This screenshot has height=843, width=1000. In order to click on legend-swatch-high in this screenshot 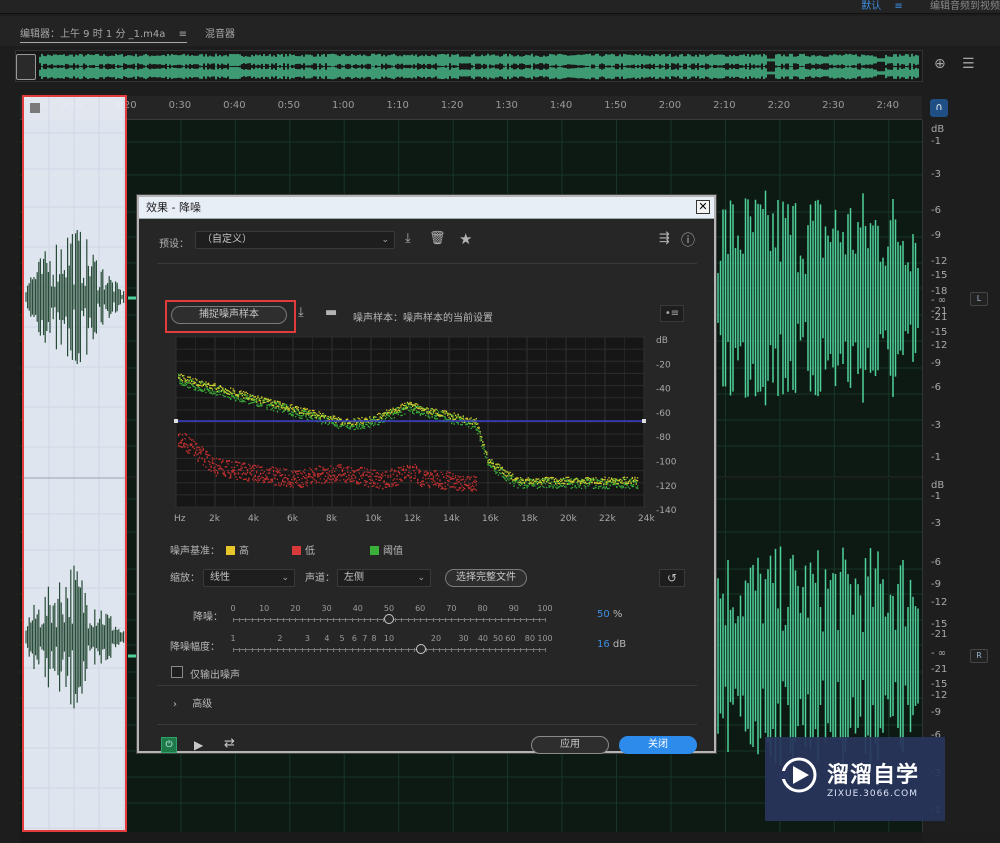, I will do `click(230, 550)`.